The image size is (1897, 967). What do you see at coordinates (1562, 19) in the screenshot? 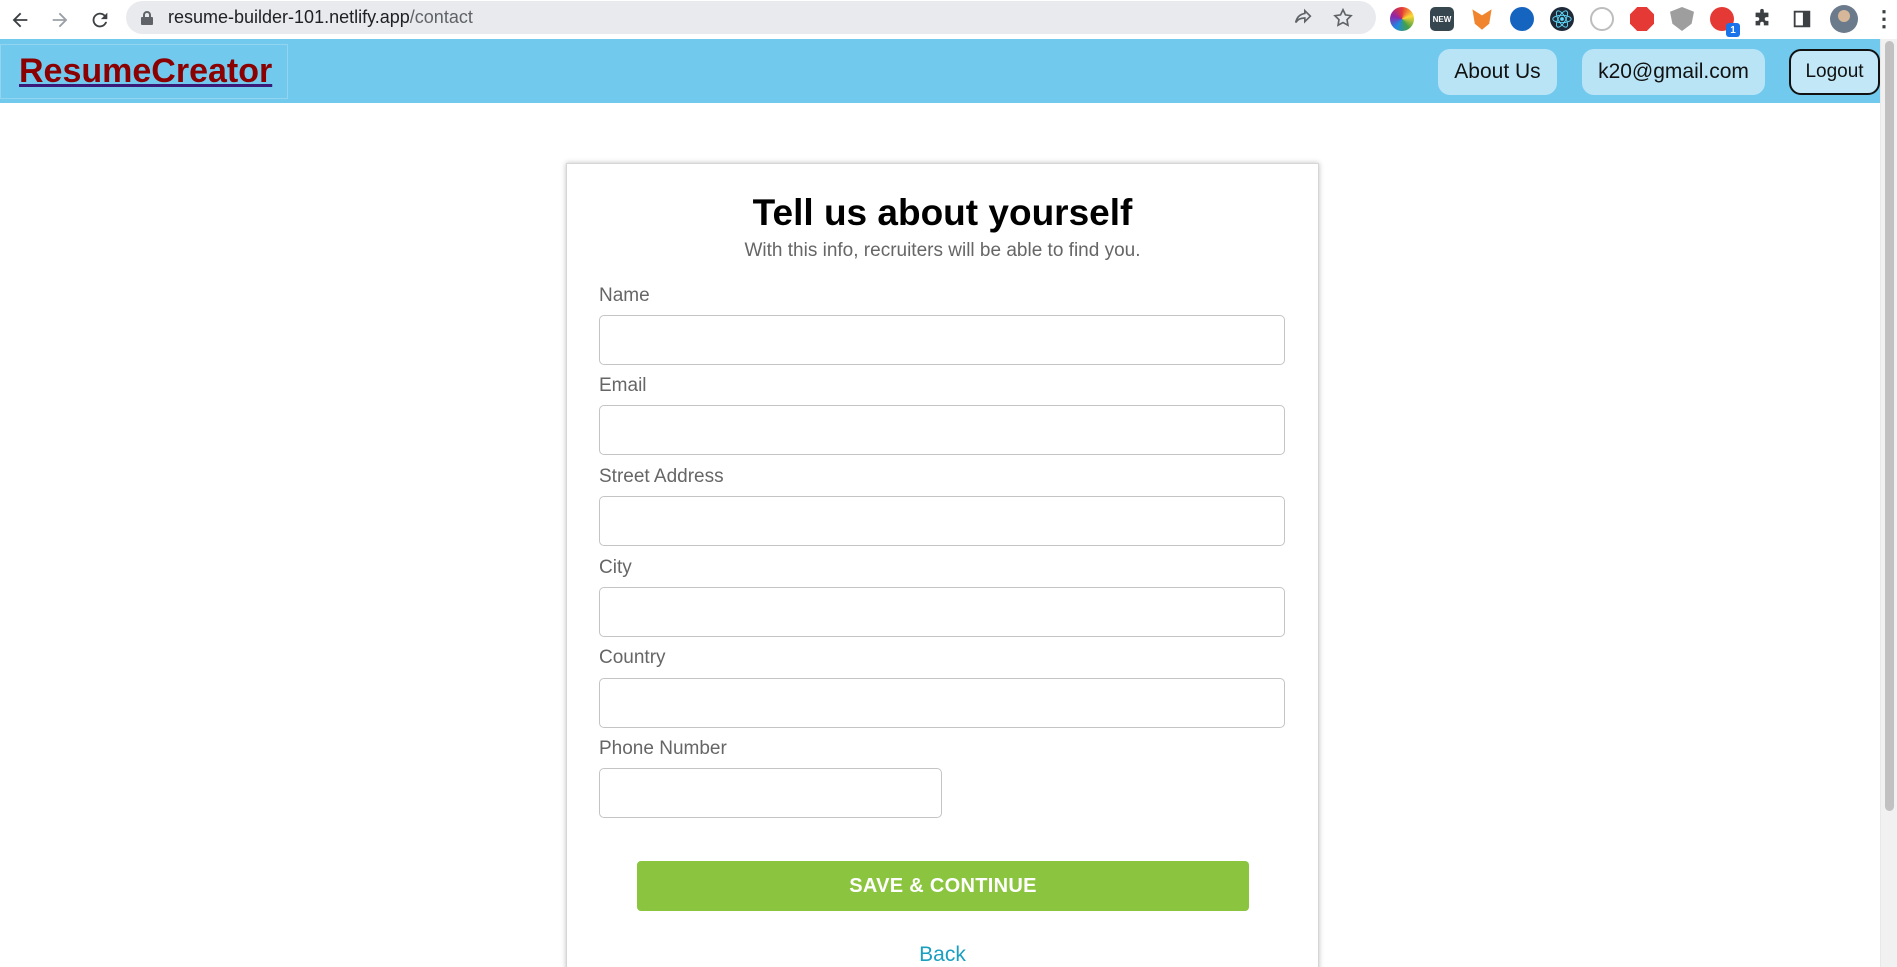
I see `react-atom-icon` at bounding box center [1562, 19].